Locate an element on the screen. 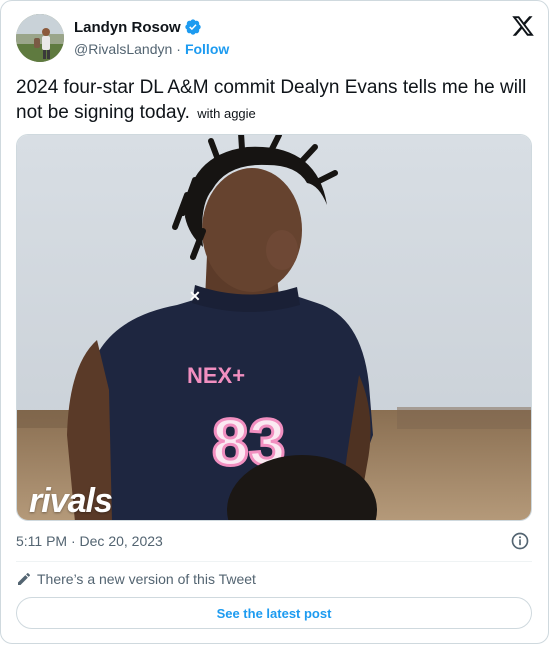  tweet-extra-text: with aggie is located at coordinates (226, 113).